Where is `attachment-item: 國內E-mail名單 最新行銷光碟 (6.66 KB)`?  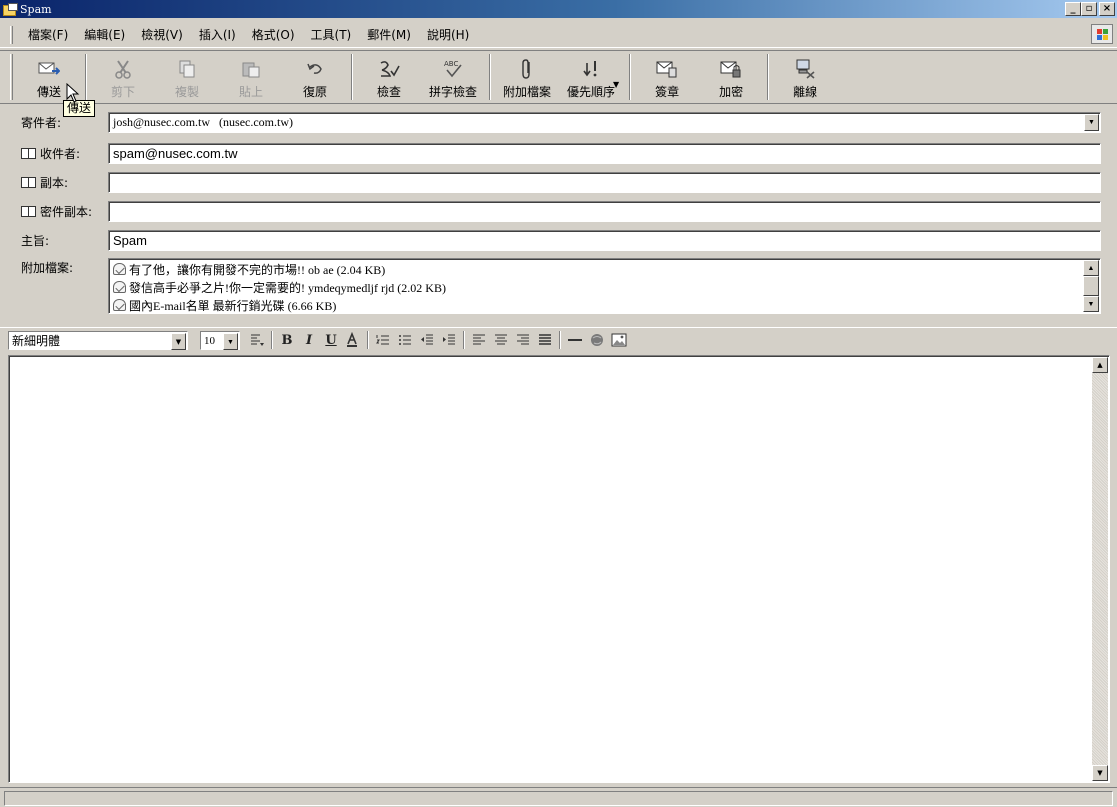
attachment-item: 國內E-mail名單 最新行銷光碟 (6.66 KB) is located at coordinates (606, 305).